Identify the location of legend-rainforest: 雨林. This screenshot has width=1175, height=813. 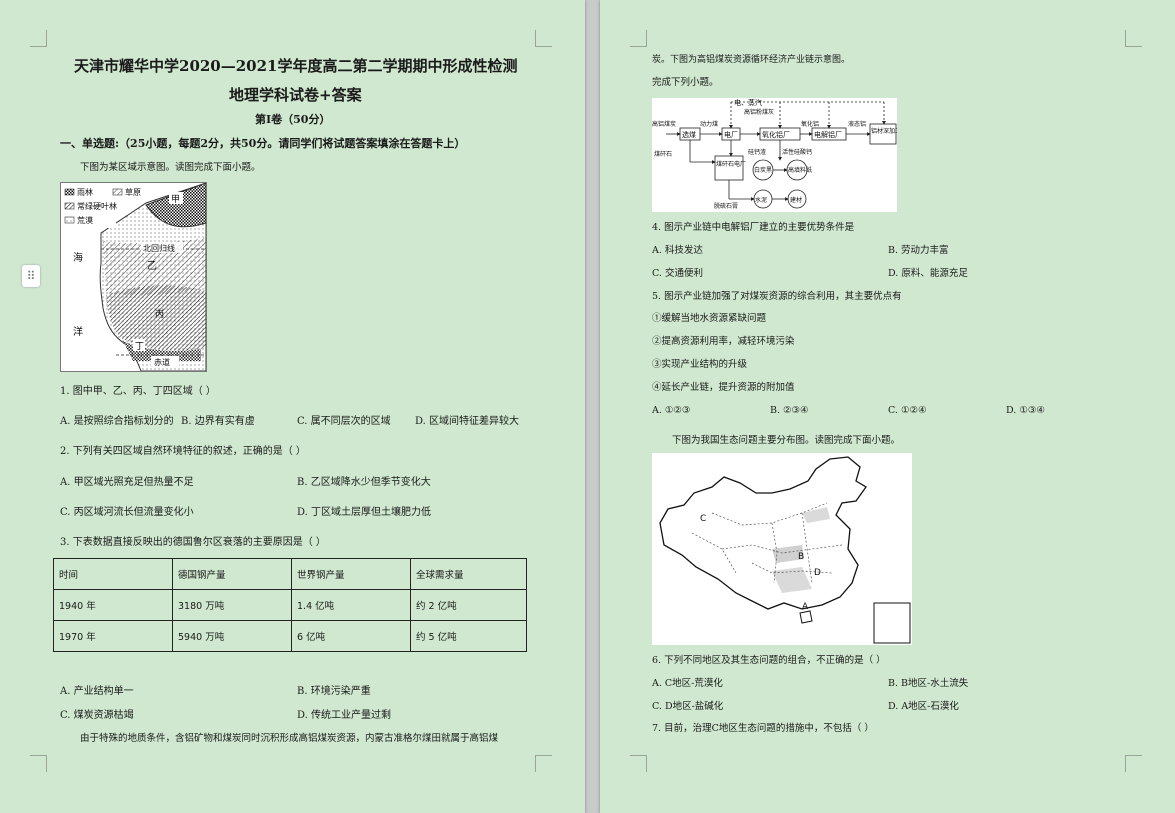
(85, 192).